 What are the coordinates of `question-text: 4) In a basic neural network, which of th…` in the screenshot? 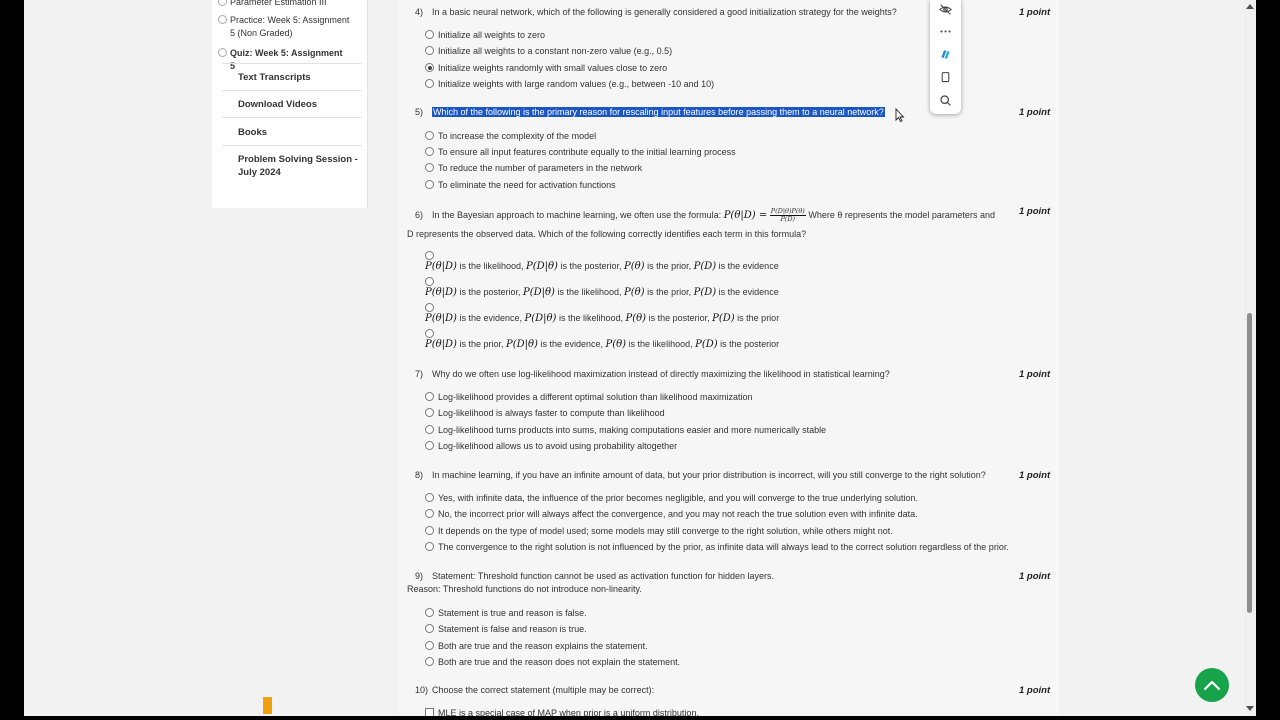 It's located at (656, 12).